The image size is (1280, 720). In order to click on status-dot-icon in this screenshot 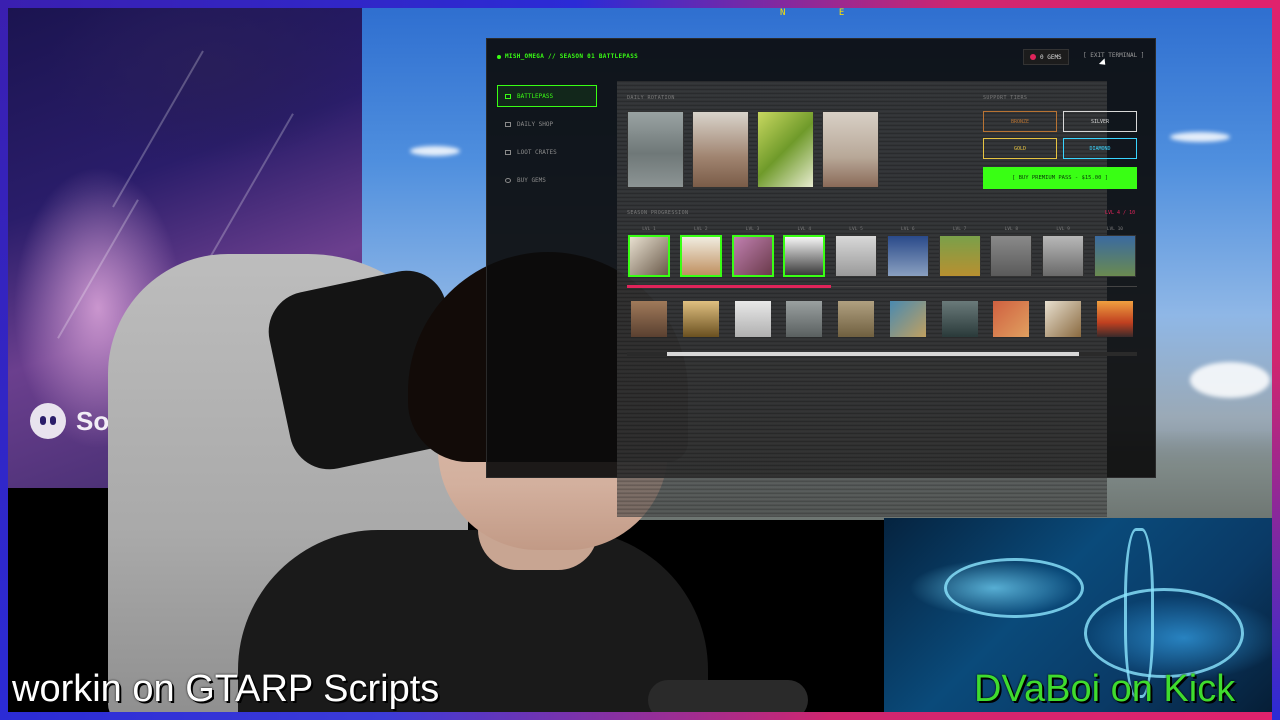, I will do `click(499, 56)`.